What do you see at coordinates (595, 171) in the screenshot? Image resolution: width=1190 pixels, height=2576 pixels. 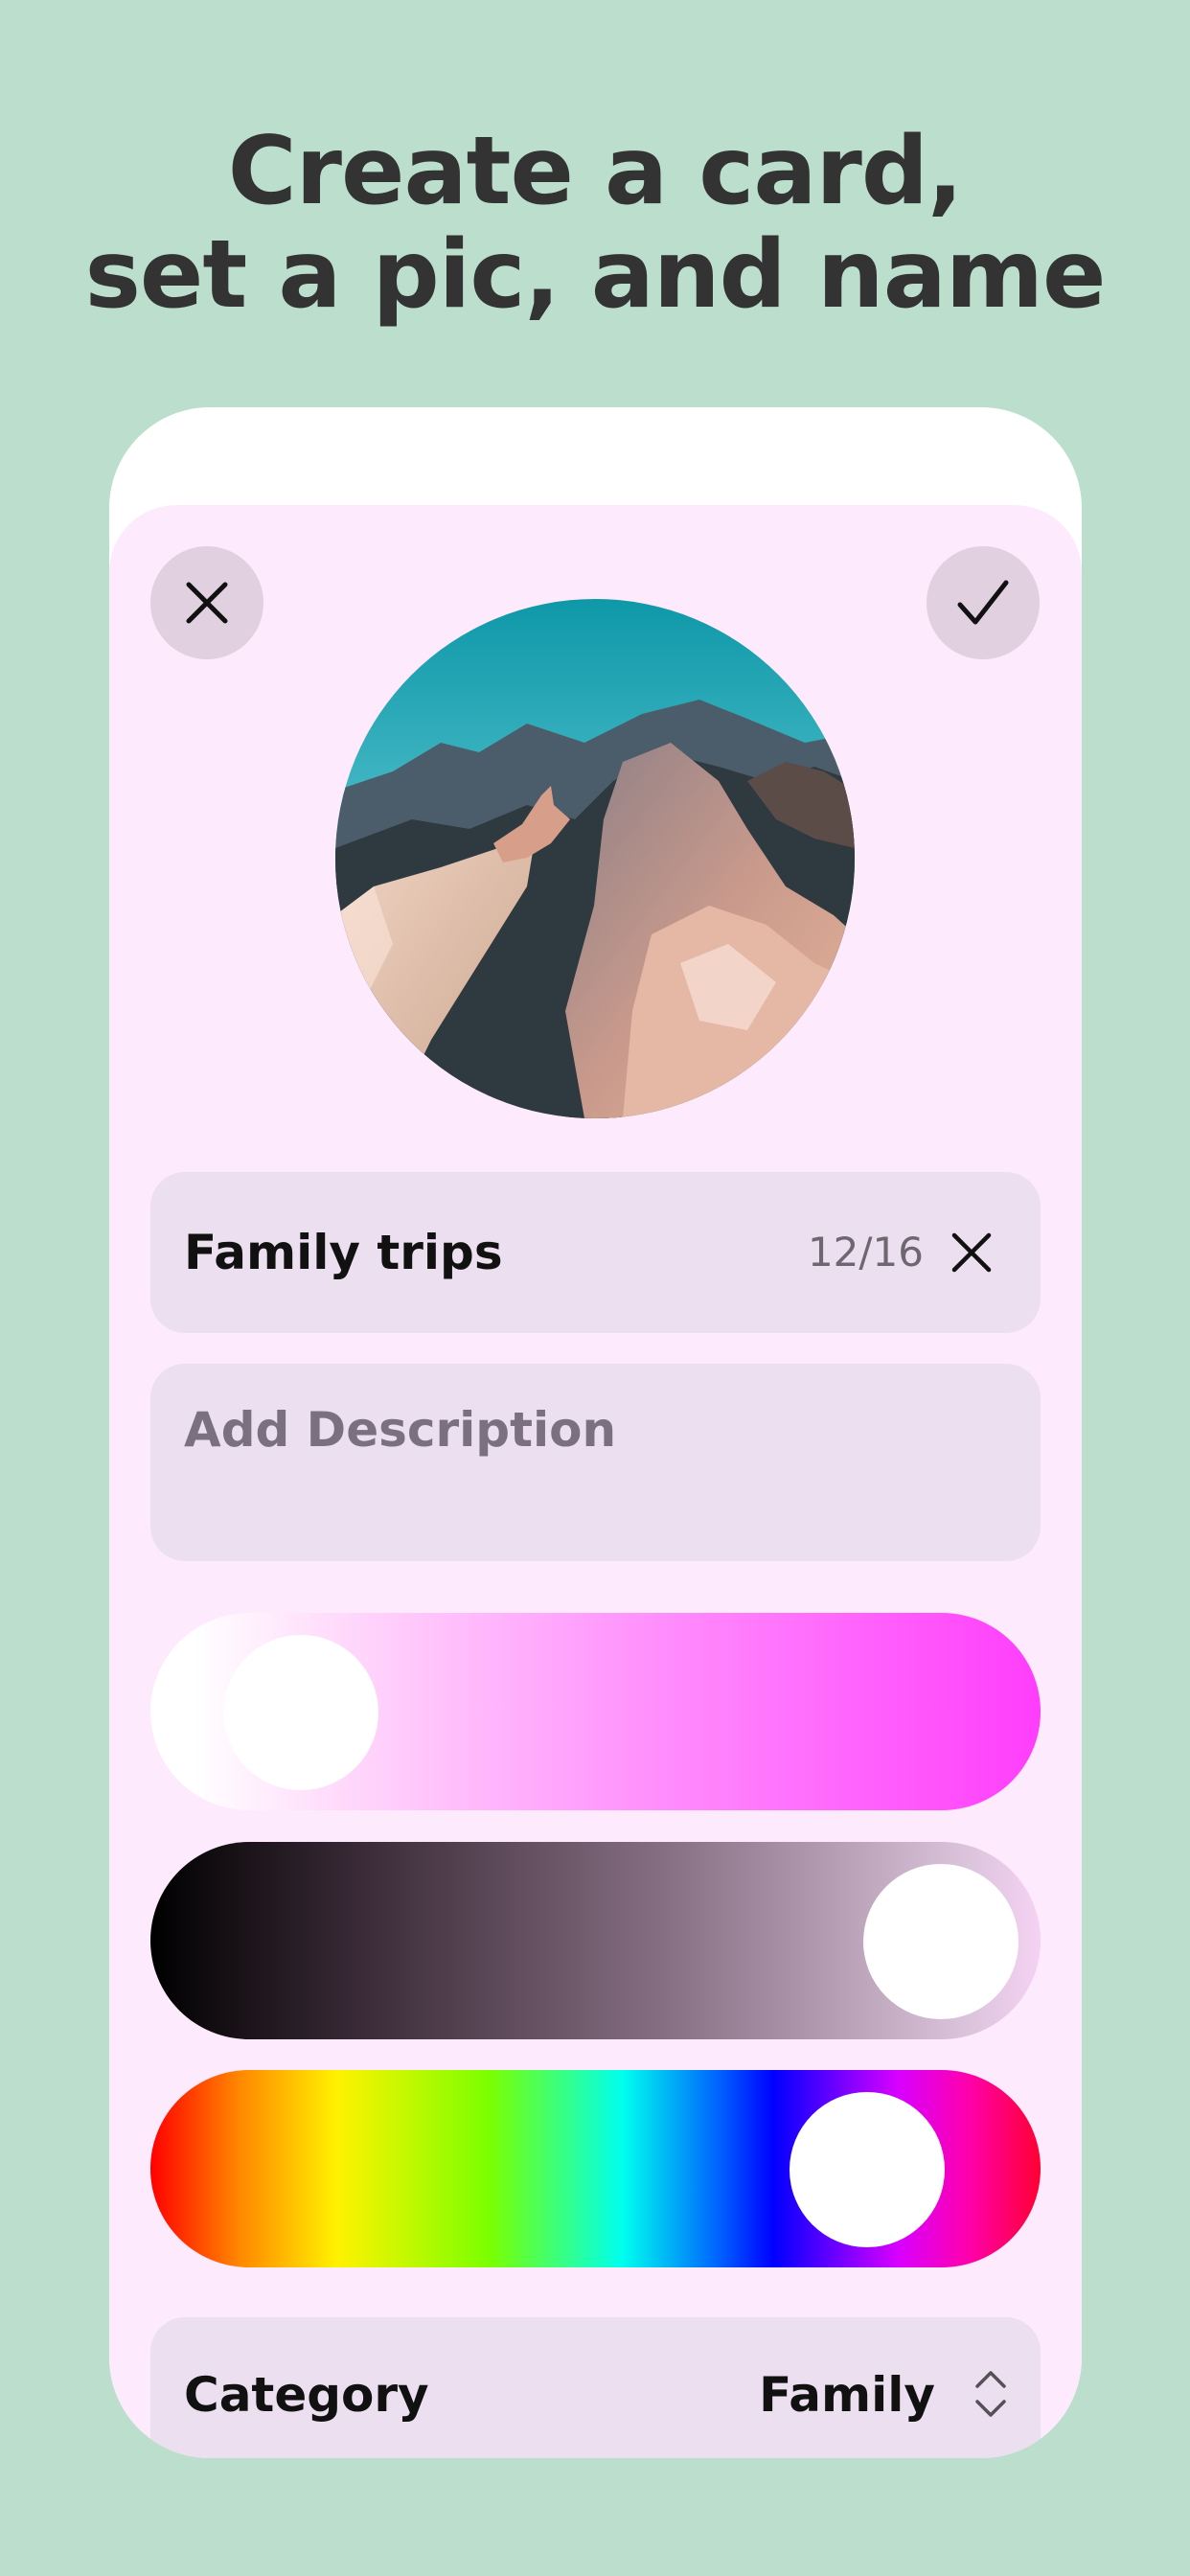 I see `headline-line-1: Create a card,` at bounding box center [595, 171].